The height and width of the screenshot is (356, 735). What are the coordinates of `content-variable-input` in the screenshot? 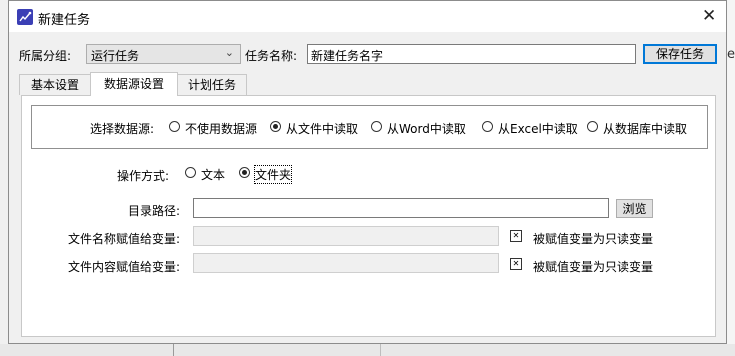 It's located at (346, 263).